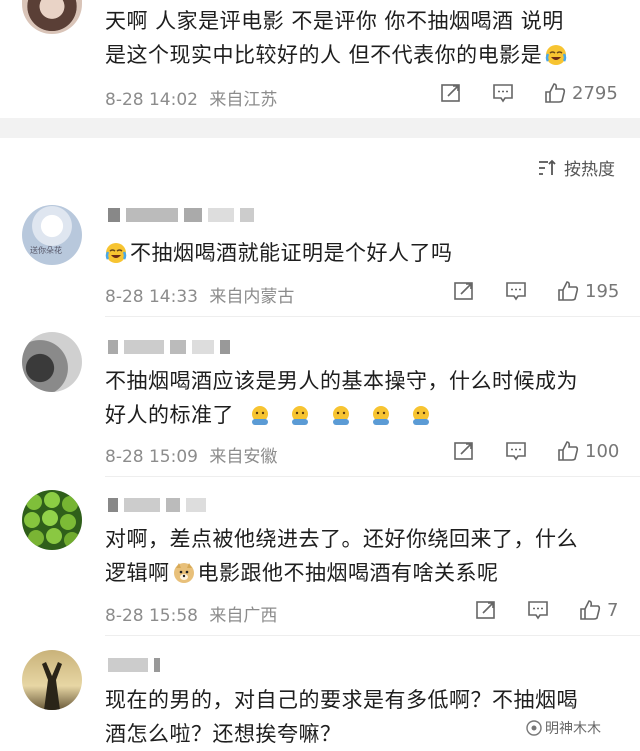  I want to click on sort-by-hot-button: 按热度, so click(576, 167).